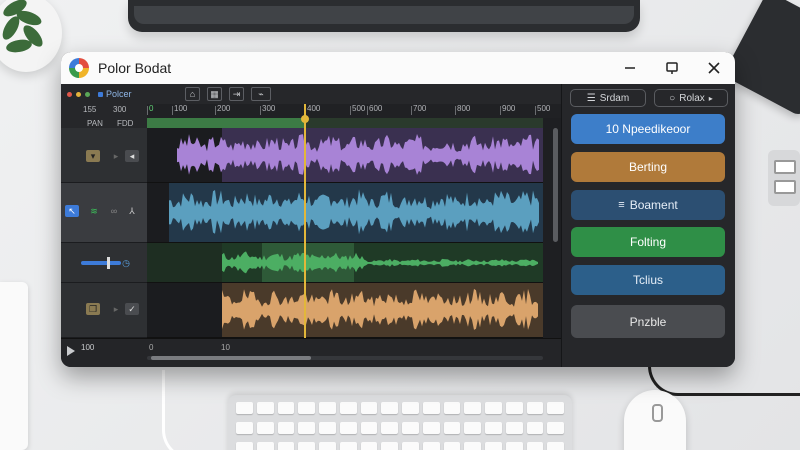 This screenshot has width=800, height=450. Describe the element at coordinates (507, 109) in the screenshot. I see `ruler-tick: 900` at that location.